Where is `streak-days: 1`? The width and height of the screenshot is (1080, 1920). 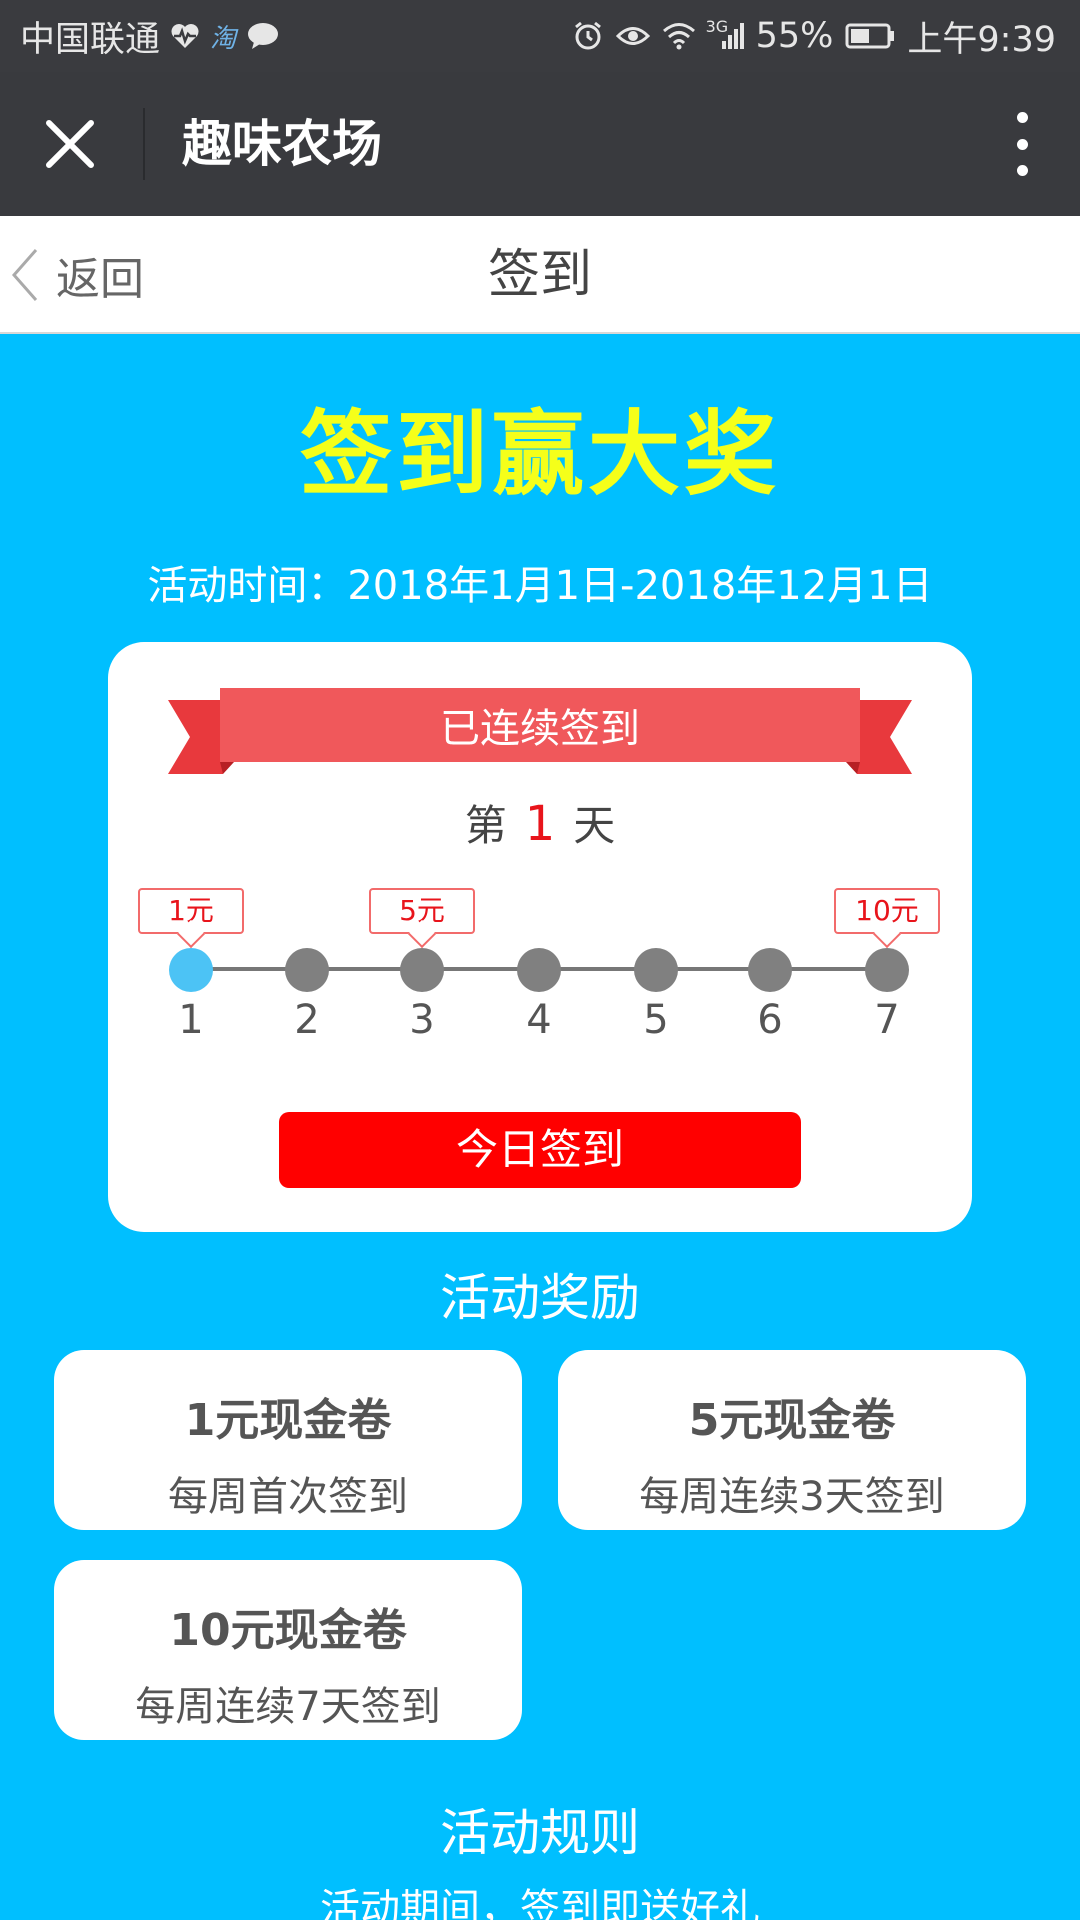
streak-days: 1 is located at coordinates (540, 824).